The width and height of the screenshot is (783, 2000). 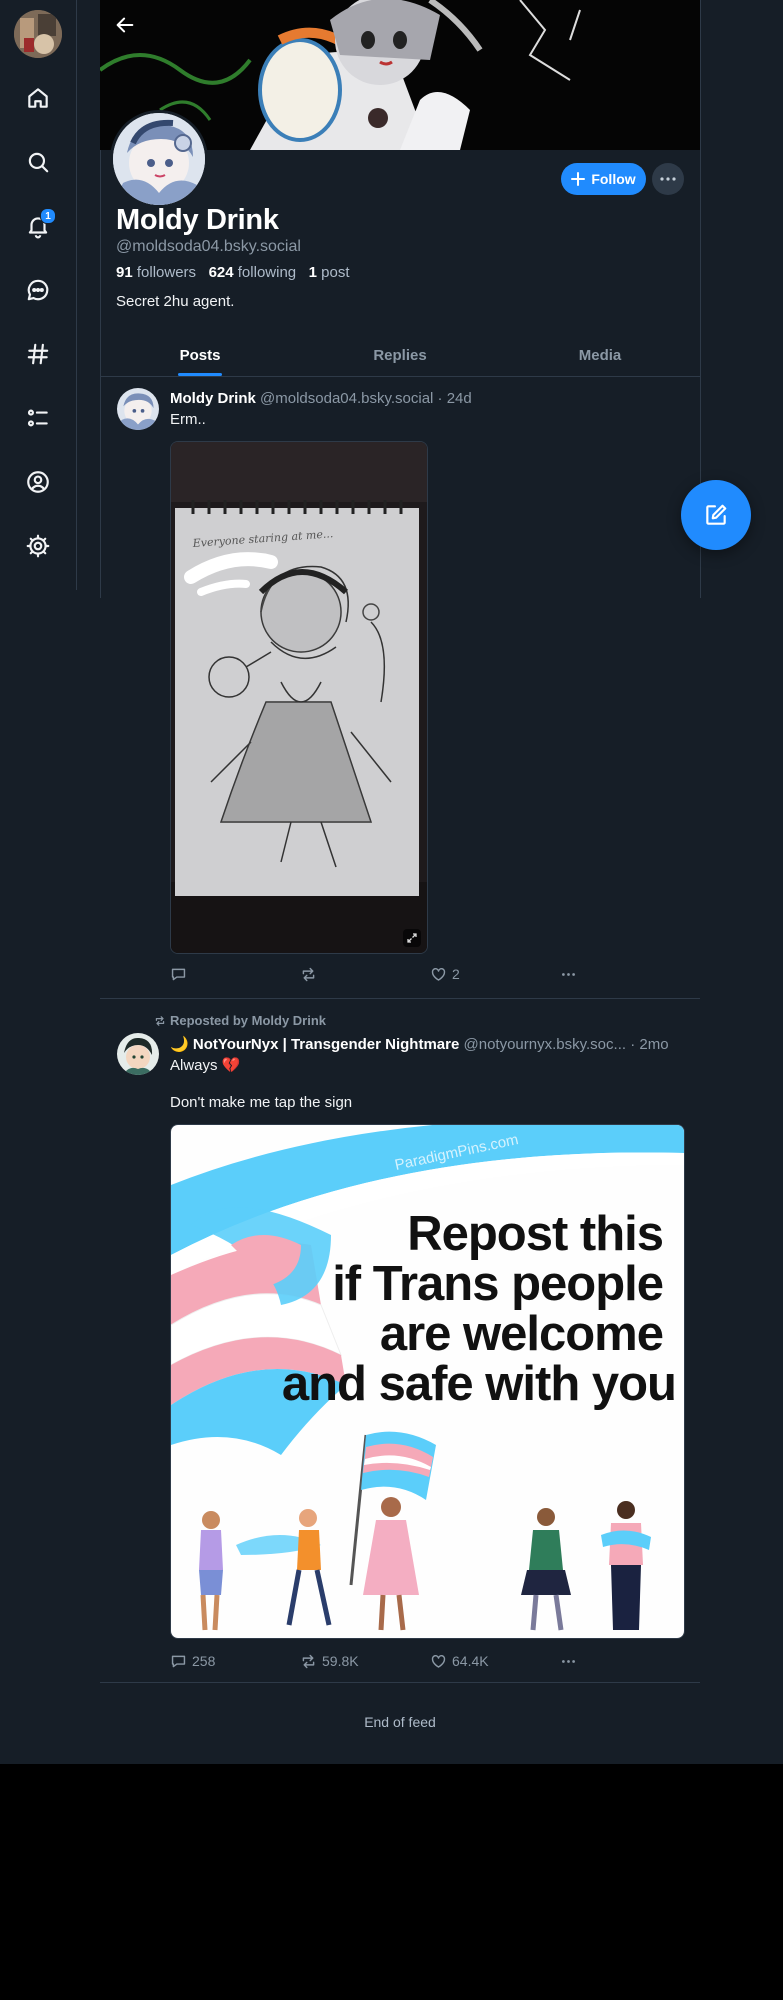 I want to click on end-of-feed: End of feed, so click(x=400, y=1722).